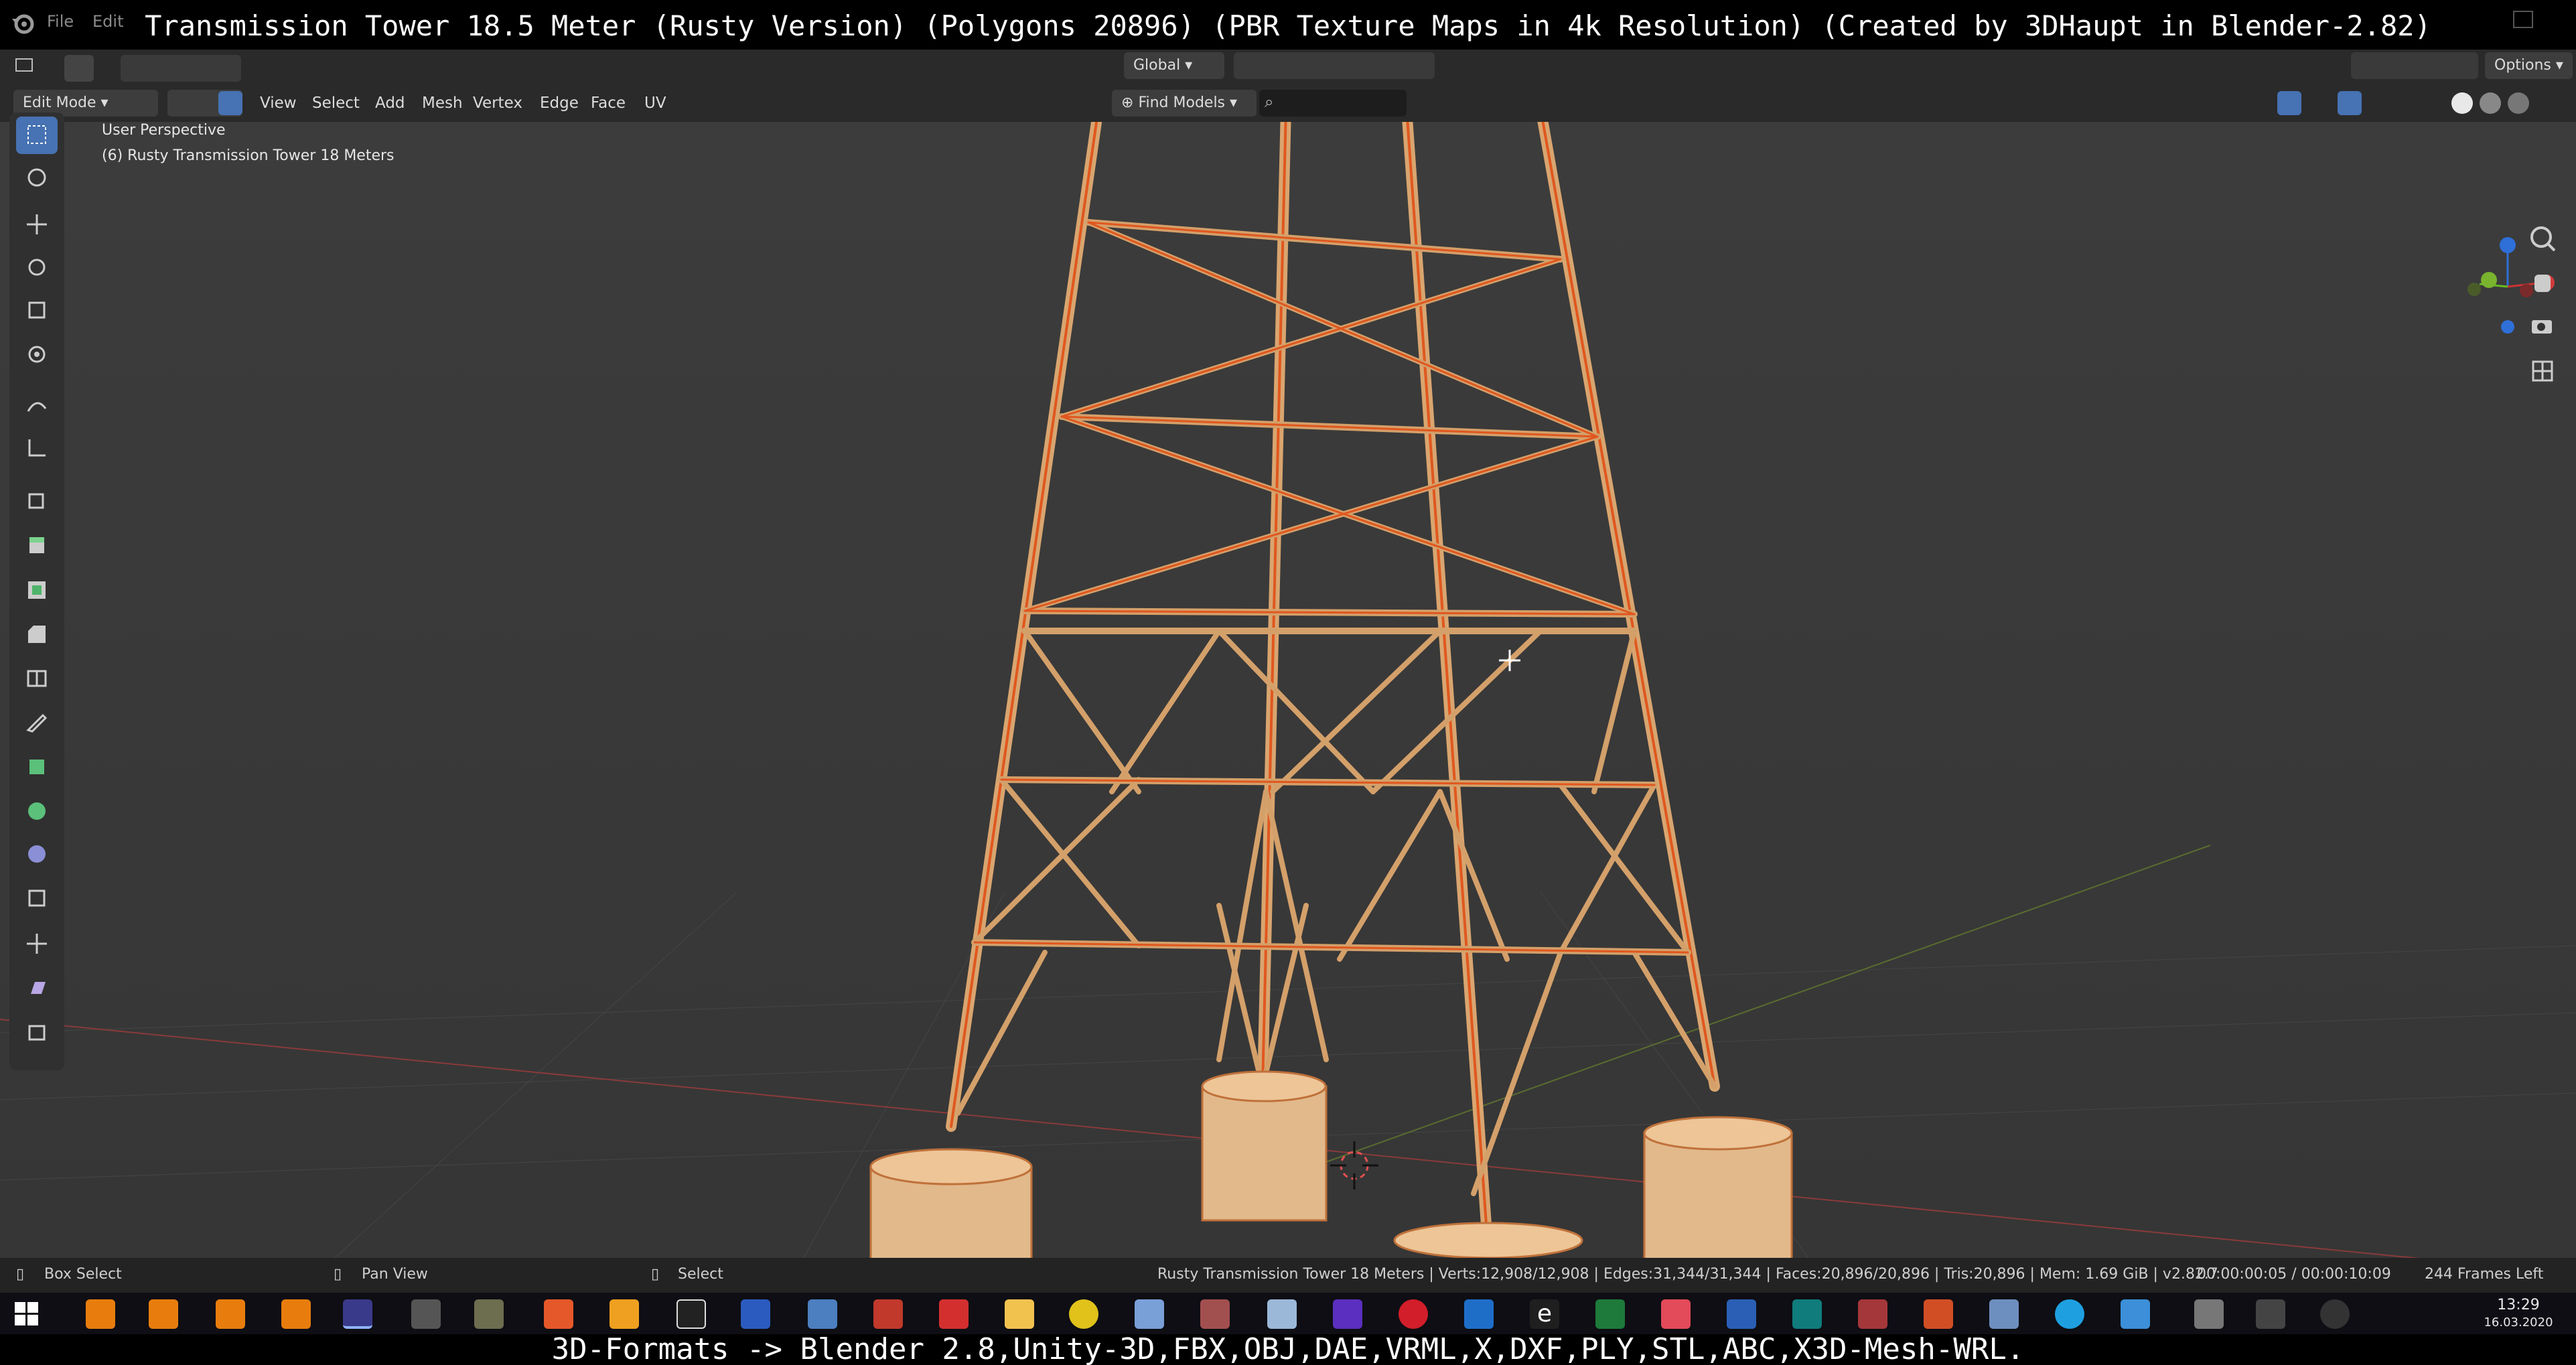 This screenshot has width=2576, height=1365. What do you see at coordinates (2518, 1305) in the screenshot?
I see `clock-time: 13:29` at bounding box center [2518, 1305].